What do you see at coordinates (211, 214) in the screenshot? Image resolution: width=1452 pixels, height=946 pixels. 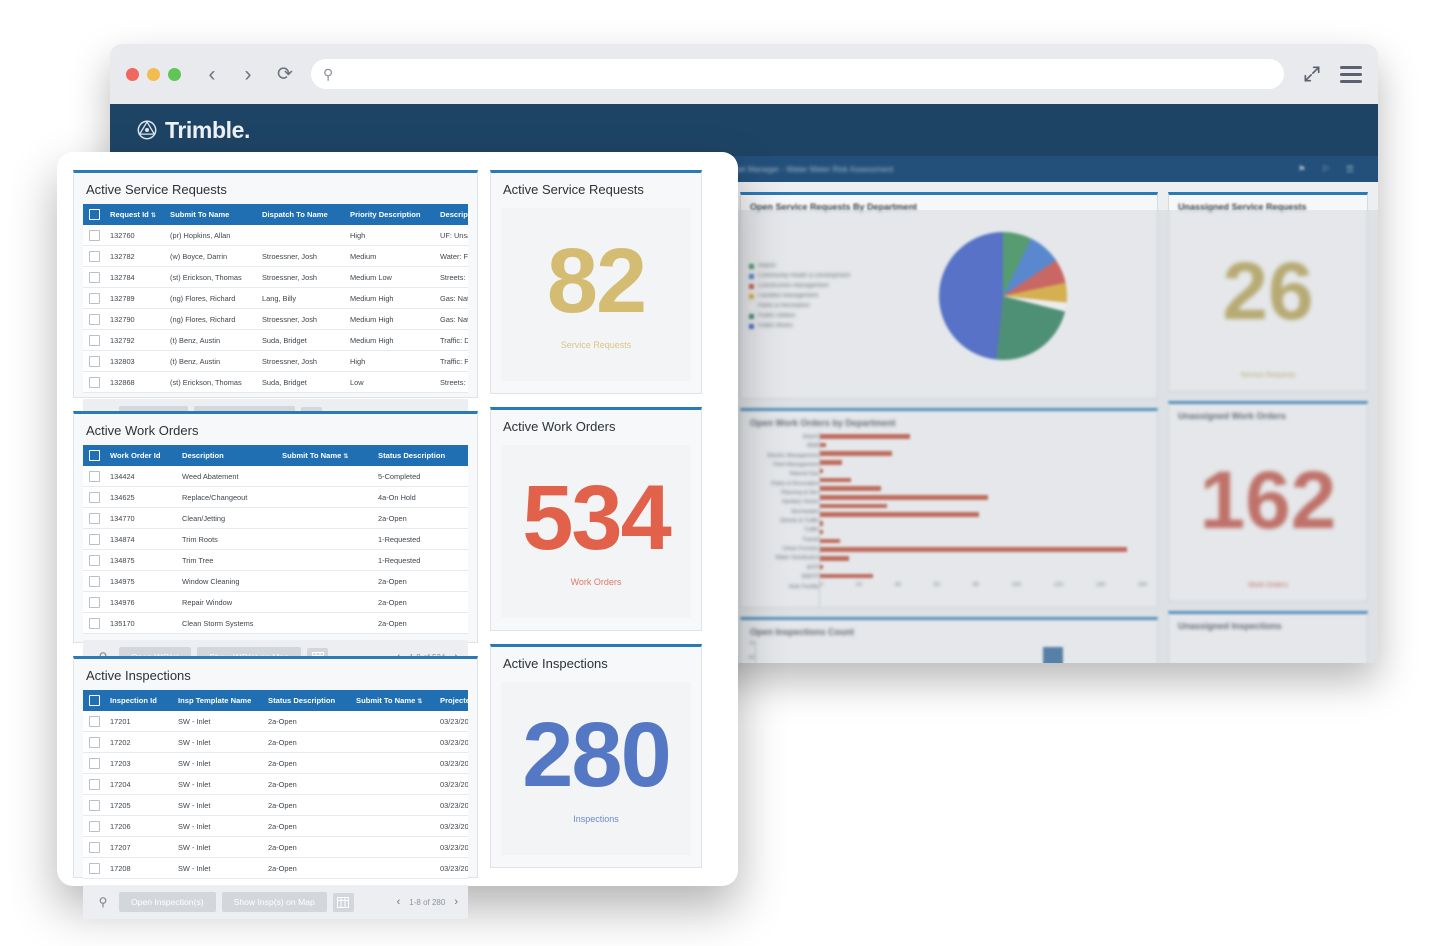 I see `column-header-submit-to-name: Submit To Name` at bounding box center [211, 214].